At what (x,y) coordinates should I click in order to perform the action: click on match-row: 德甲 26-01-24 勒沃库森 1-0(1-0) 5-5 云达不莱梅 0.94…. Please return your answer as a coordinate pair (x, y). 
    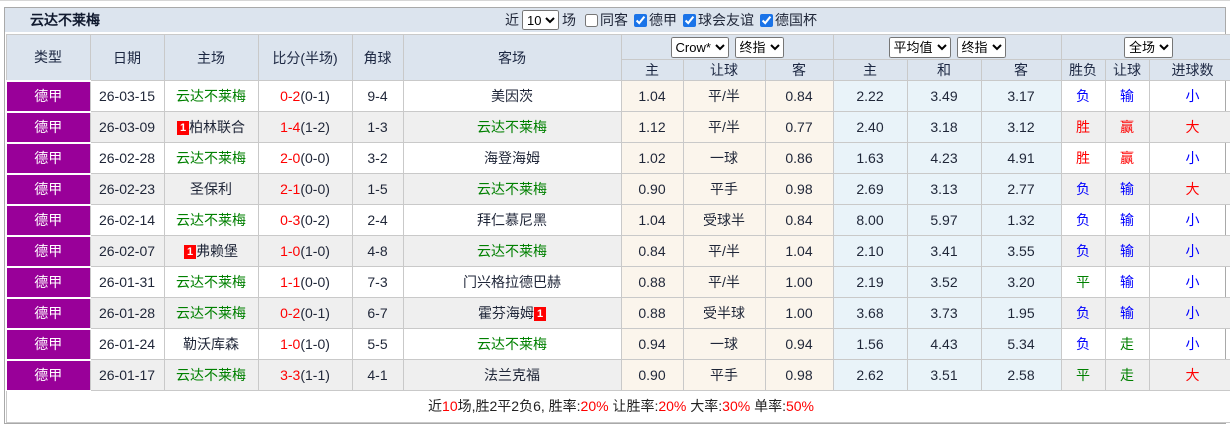
    Looking at the image, I should click on (617, 343).